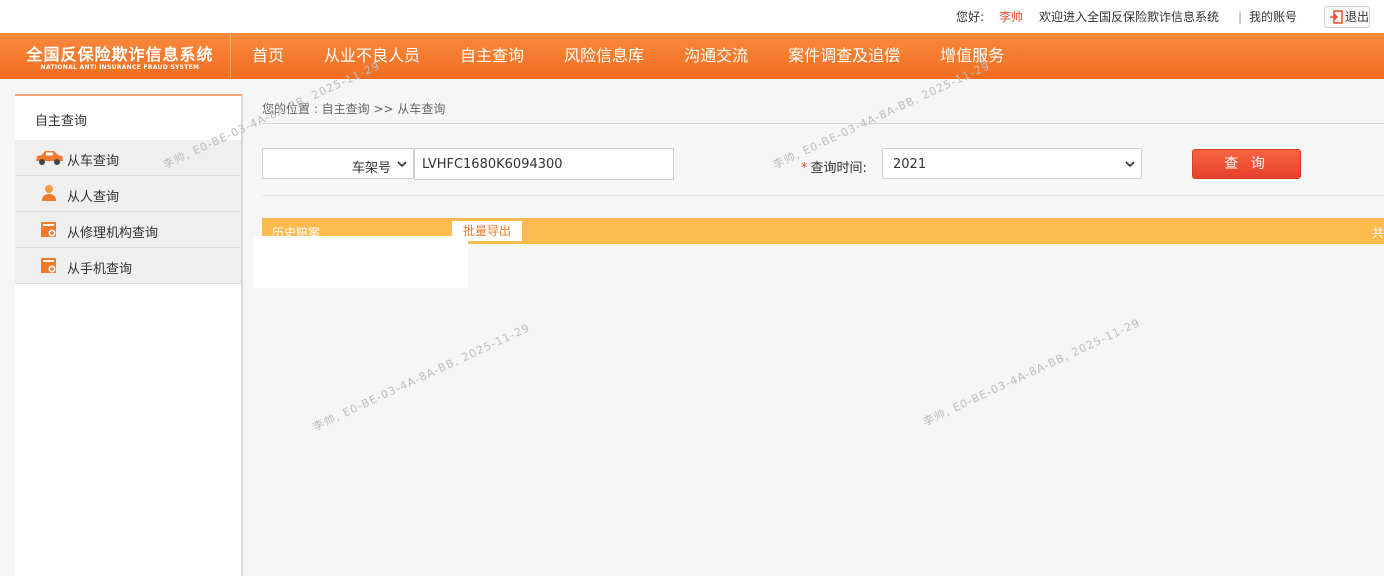  What do you see at coordinates (113, 233) in the screenshot?
I see `sidebar-item-label: 从修理机构查询` at bounding box center [113, 233].